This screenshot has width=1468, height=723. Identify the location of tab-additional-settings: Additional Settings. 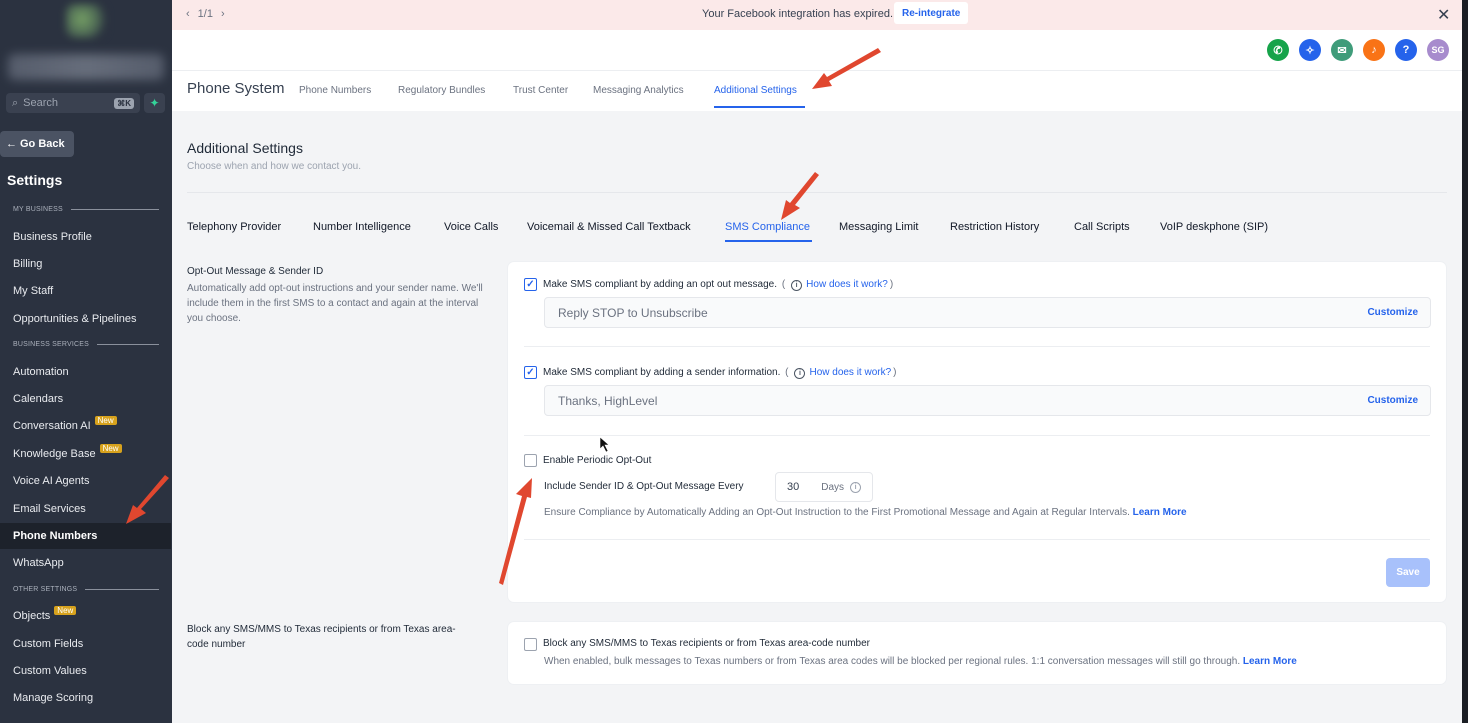
(755, 90).